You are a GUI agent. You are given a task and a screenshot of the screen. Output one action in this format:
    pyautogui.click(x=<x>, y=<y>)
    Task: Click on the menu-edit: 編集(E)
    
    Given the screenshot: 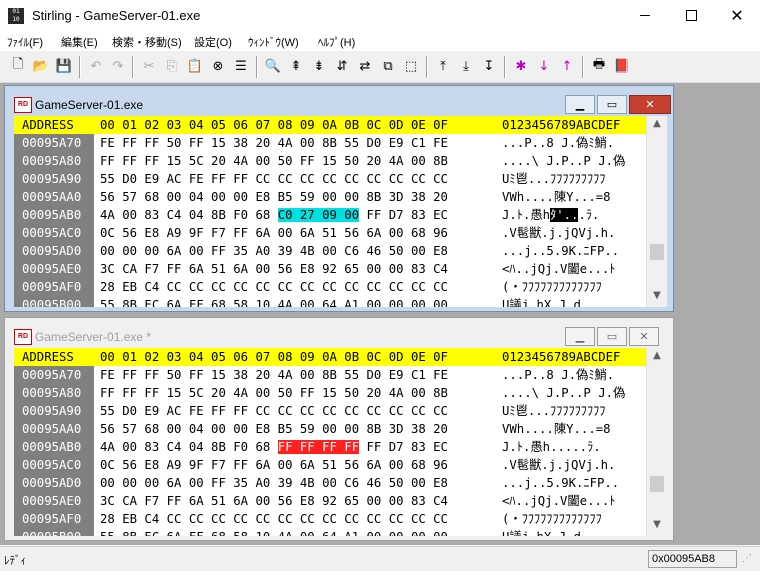 What is the action you would take?
    pyautogui.click(x=79, y=42)
    